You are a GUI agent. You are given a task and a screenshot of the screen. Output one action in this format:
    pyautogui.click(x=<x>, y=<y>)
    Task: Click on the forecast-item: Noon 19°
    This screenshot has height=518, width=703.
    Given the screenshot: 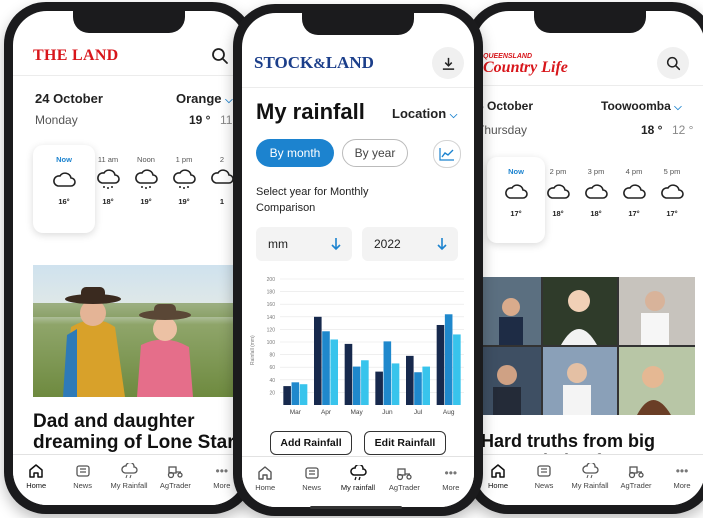 What is the action you would take?
    pyautogui.click(x=146, y=180)
    